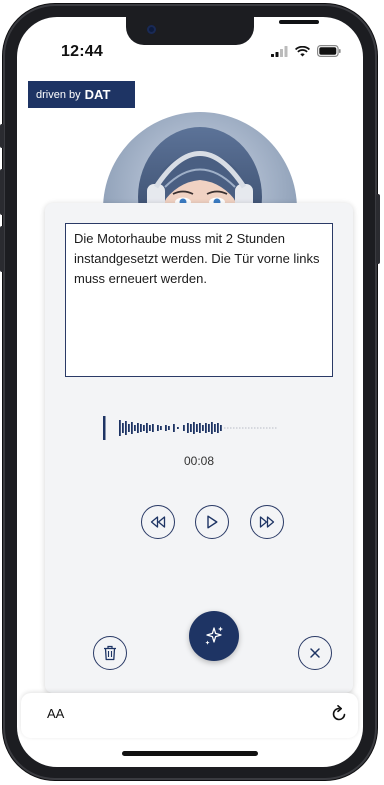 The image size is (384, 785). I want to click on play-button, so click(212, 522).